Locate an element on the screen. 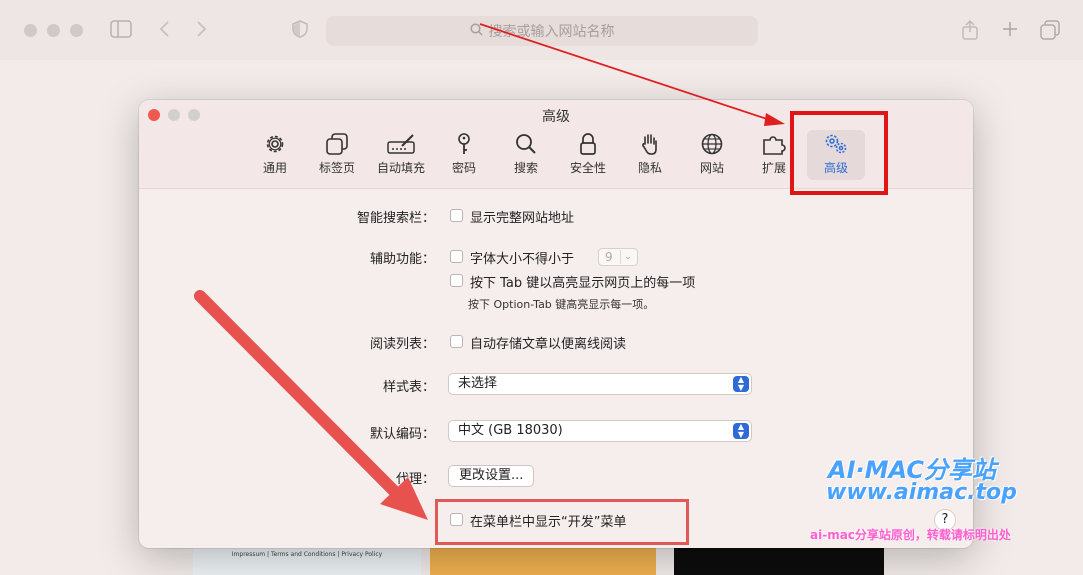 The width and height of the screenshot is (1083, 575). advanced-tab-highlight is located at coordinates (839, 153).